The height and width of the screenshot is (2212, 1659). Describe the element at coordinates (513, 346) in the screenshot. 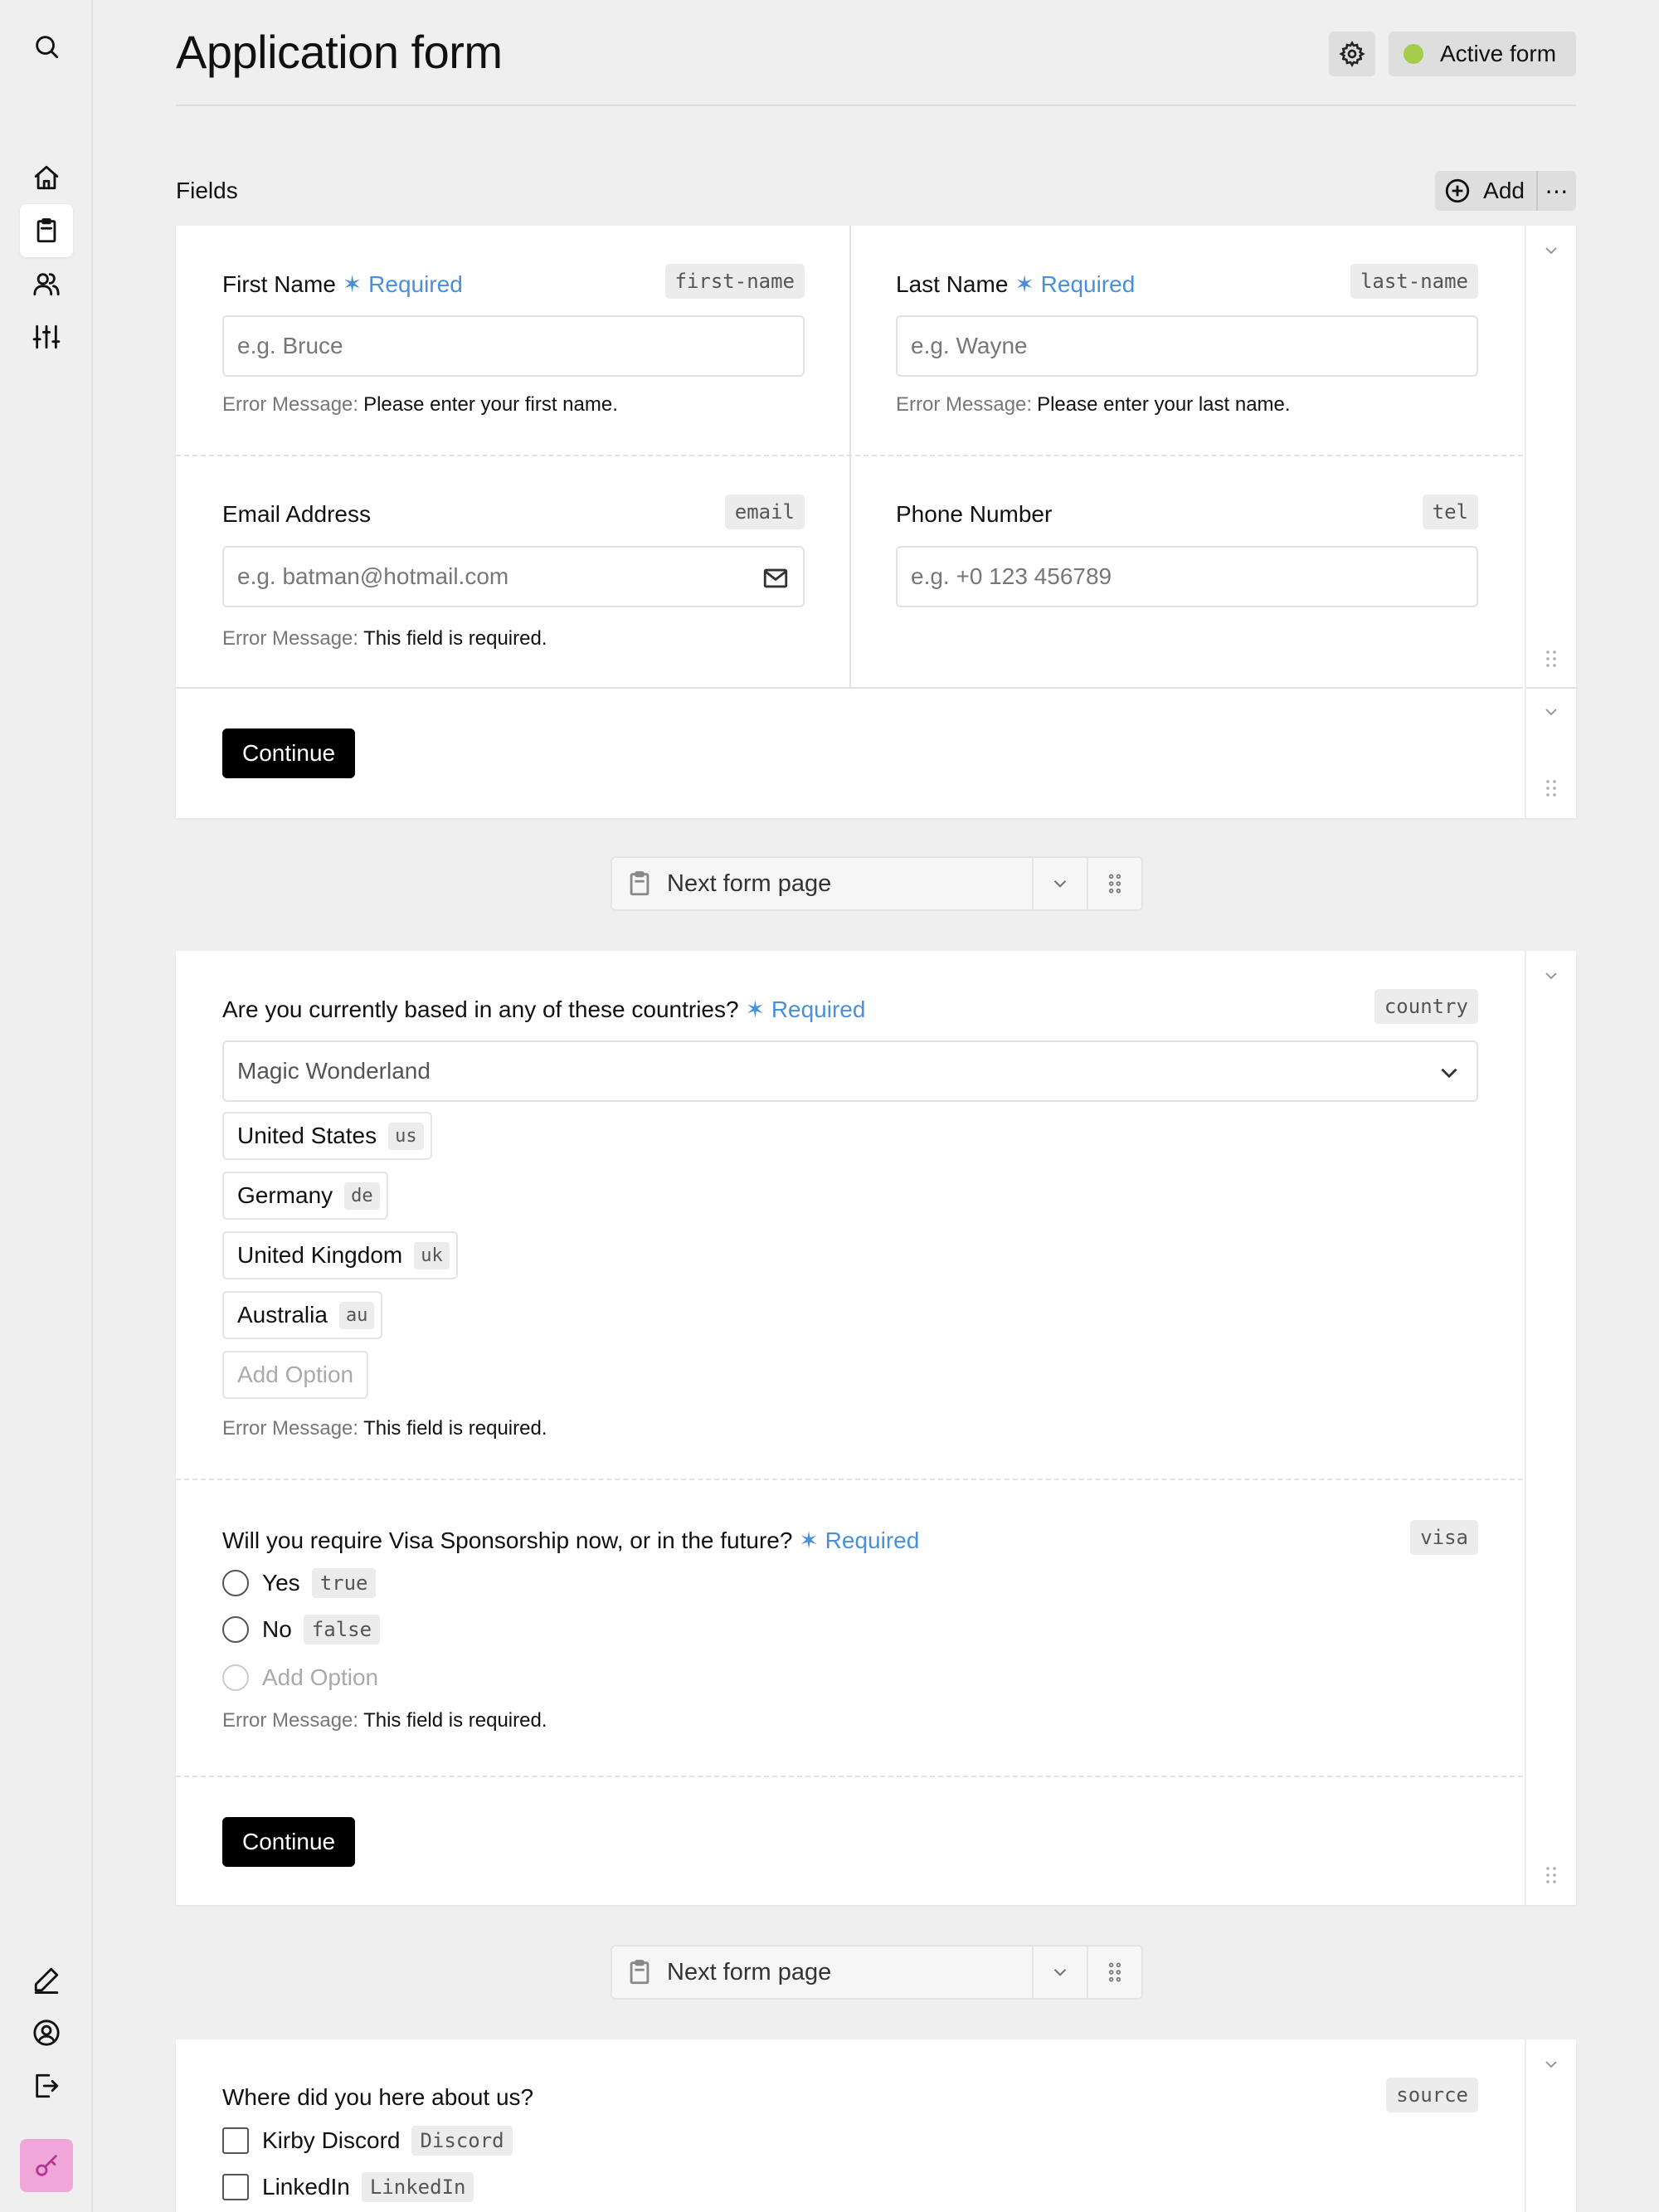

I see `first-name-input: e.g. Bruce` at that location.